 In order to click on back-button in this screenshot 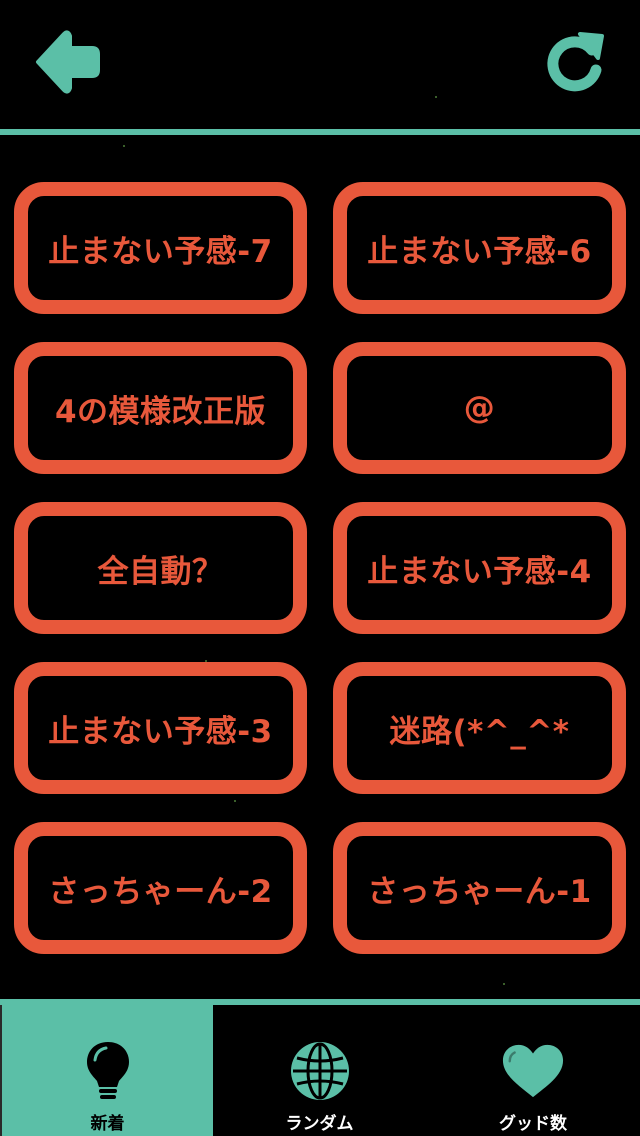, I will do `click(68, 62)`.